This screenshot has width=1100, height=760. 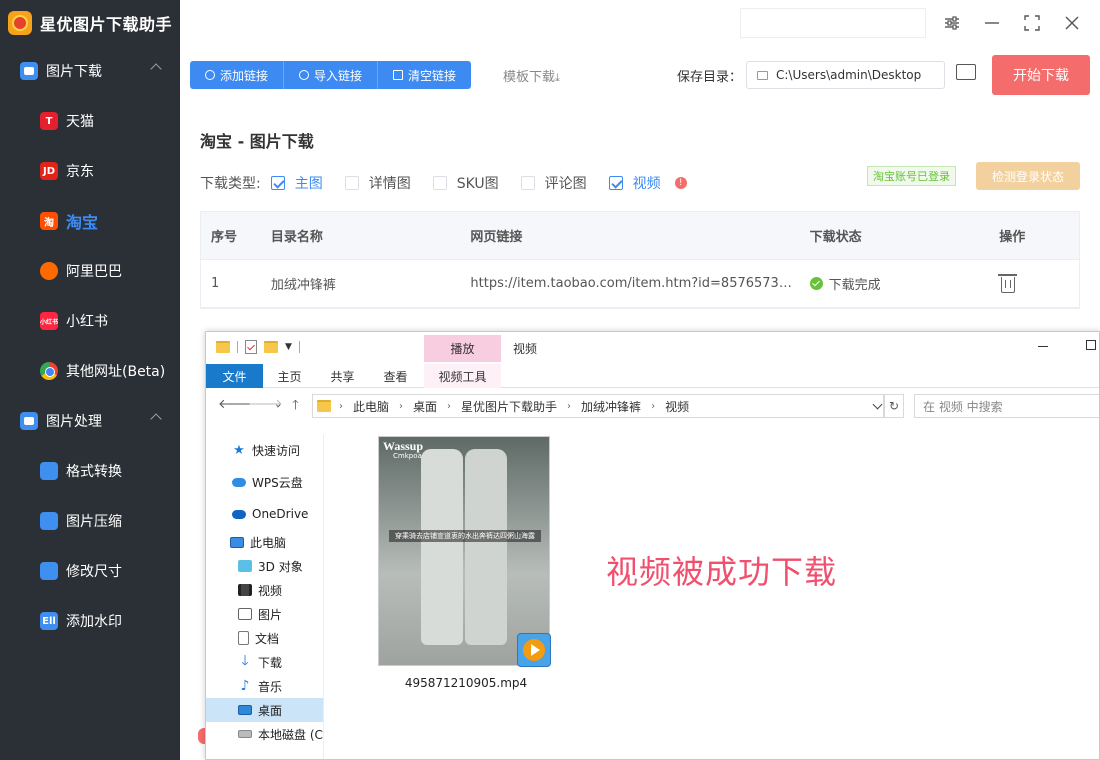 What do you see at coordinates (289, 376) in the screenshot?
I see `tab-home: 主页` at bounding box center [289, 376].